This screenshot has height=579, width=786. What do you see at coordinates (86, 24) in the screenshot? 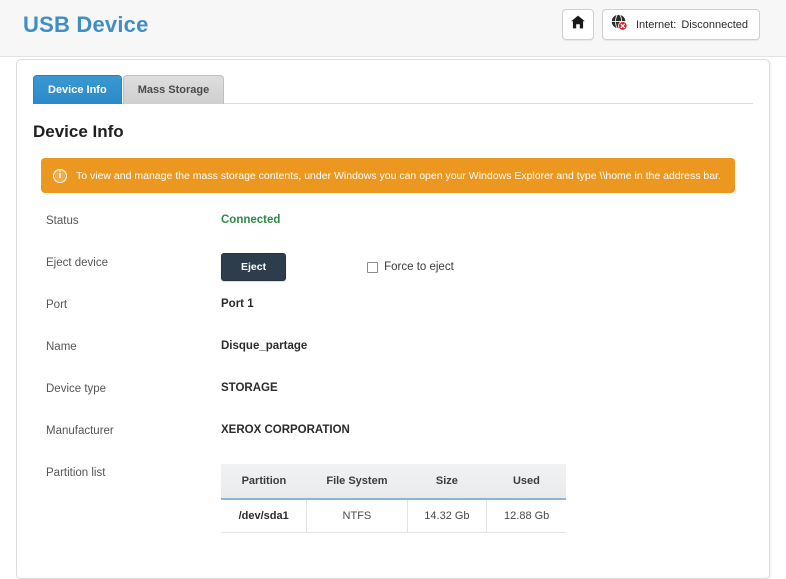
I see `page-title: USB Device` at bounding box center [86, 24].